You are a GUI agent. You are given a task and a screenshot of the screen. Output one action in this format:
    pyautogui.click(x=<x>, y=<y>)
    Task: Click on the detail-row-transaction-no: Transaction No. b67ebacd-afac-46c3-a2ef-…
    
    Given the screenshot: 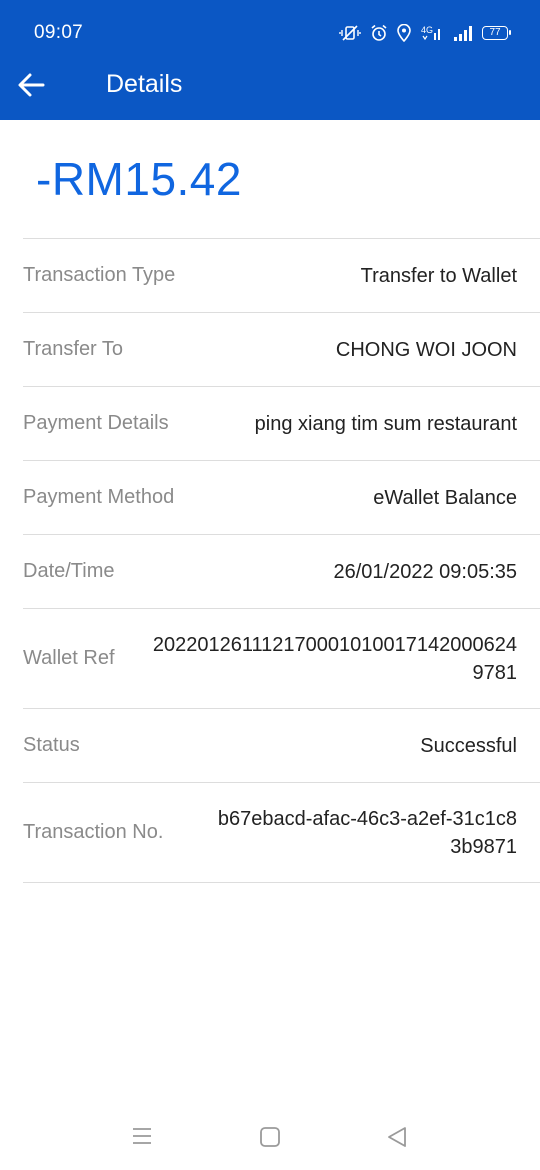 What is the action you would take?
    pyautogui.click(x=281, y=833)
    